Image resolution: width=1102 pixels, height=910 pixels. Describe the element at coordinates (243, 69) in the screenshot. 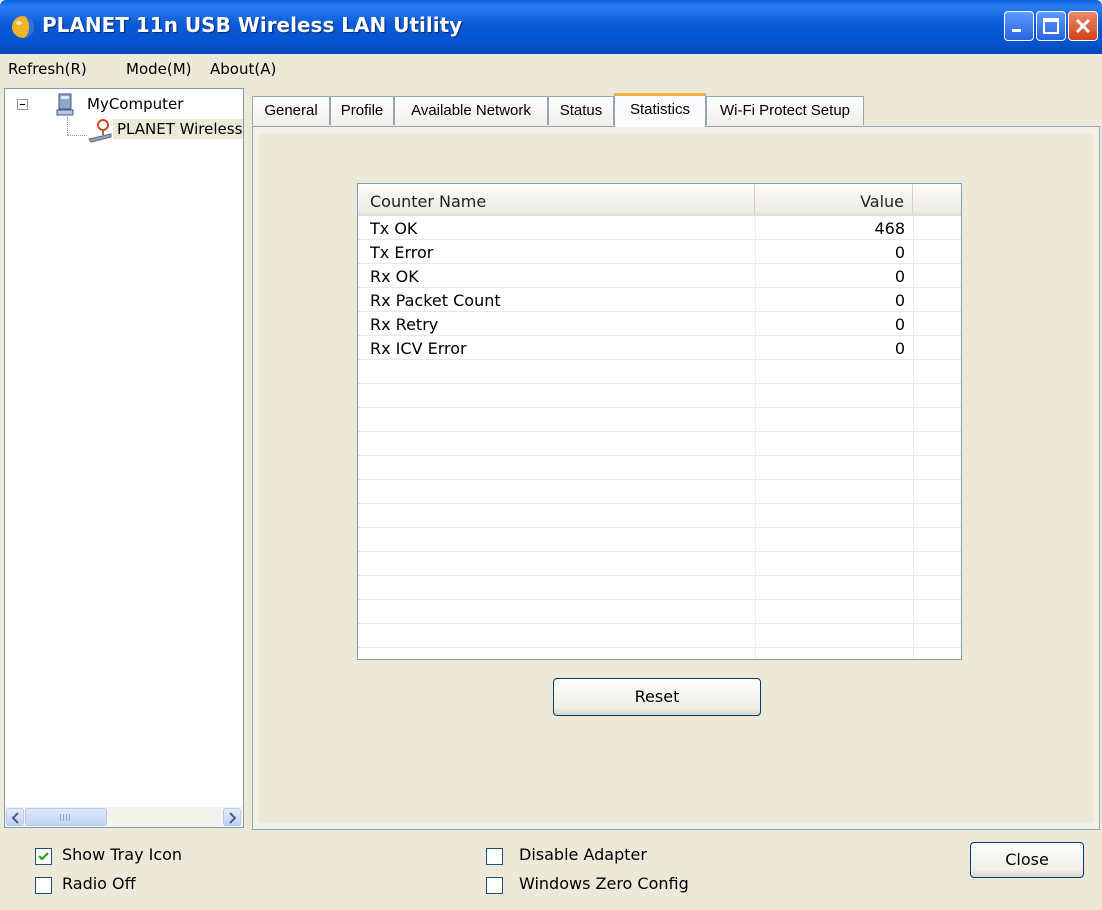

I see `menu-about: About(A)` at that location.